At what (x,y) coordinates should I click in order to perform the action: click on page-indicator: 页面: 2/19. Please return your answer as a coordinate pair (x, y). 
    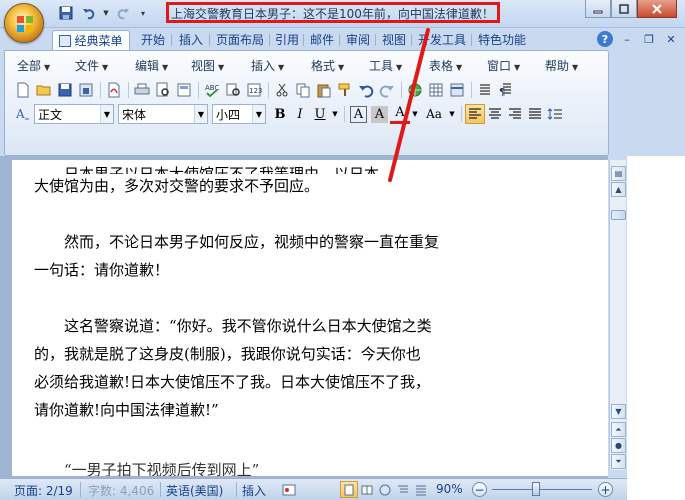
    Looking at the image, I should click on (43, 490).